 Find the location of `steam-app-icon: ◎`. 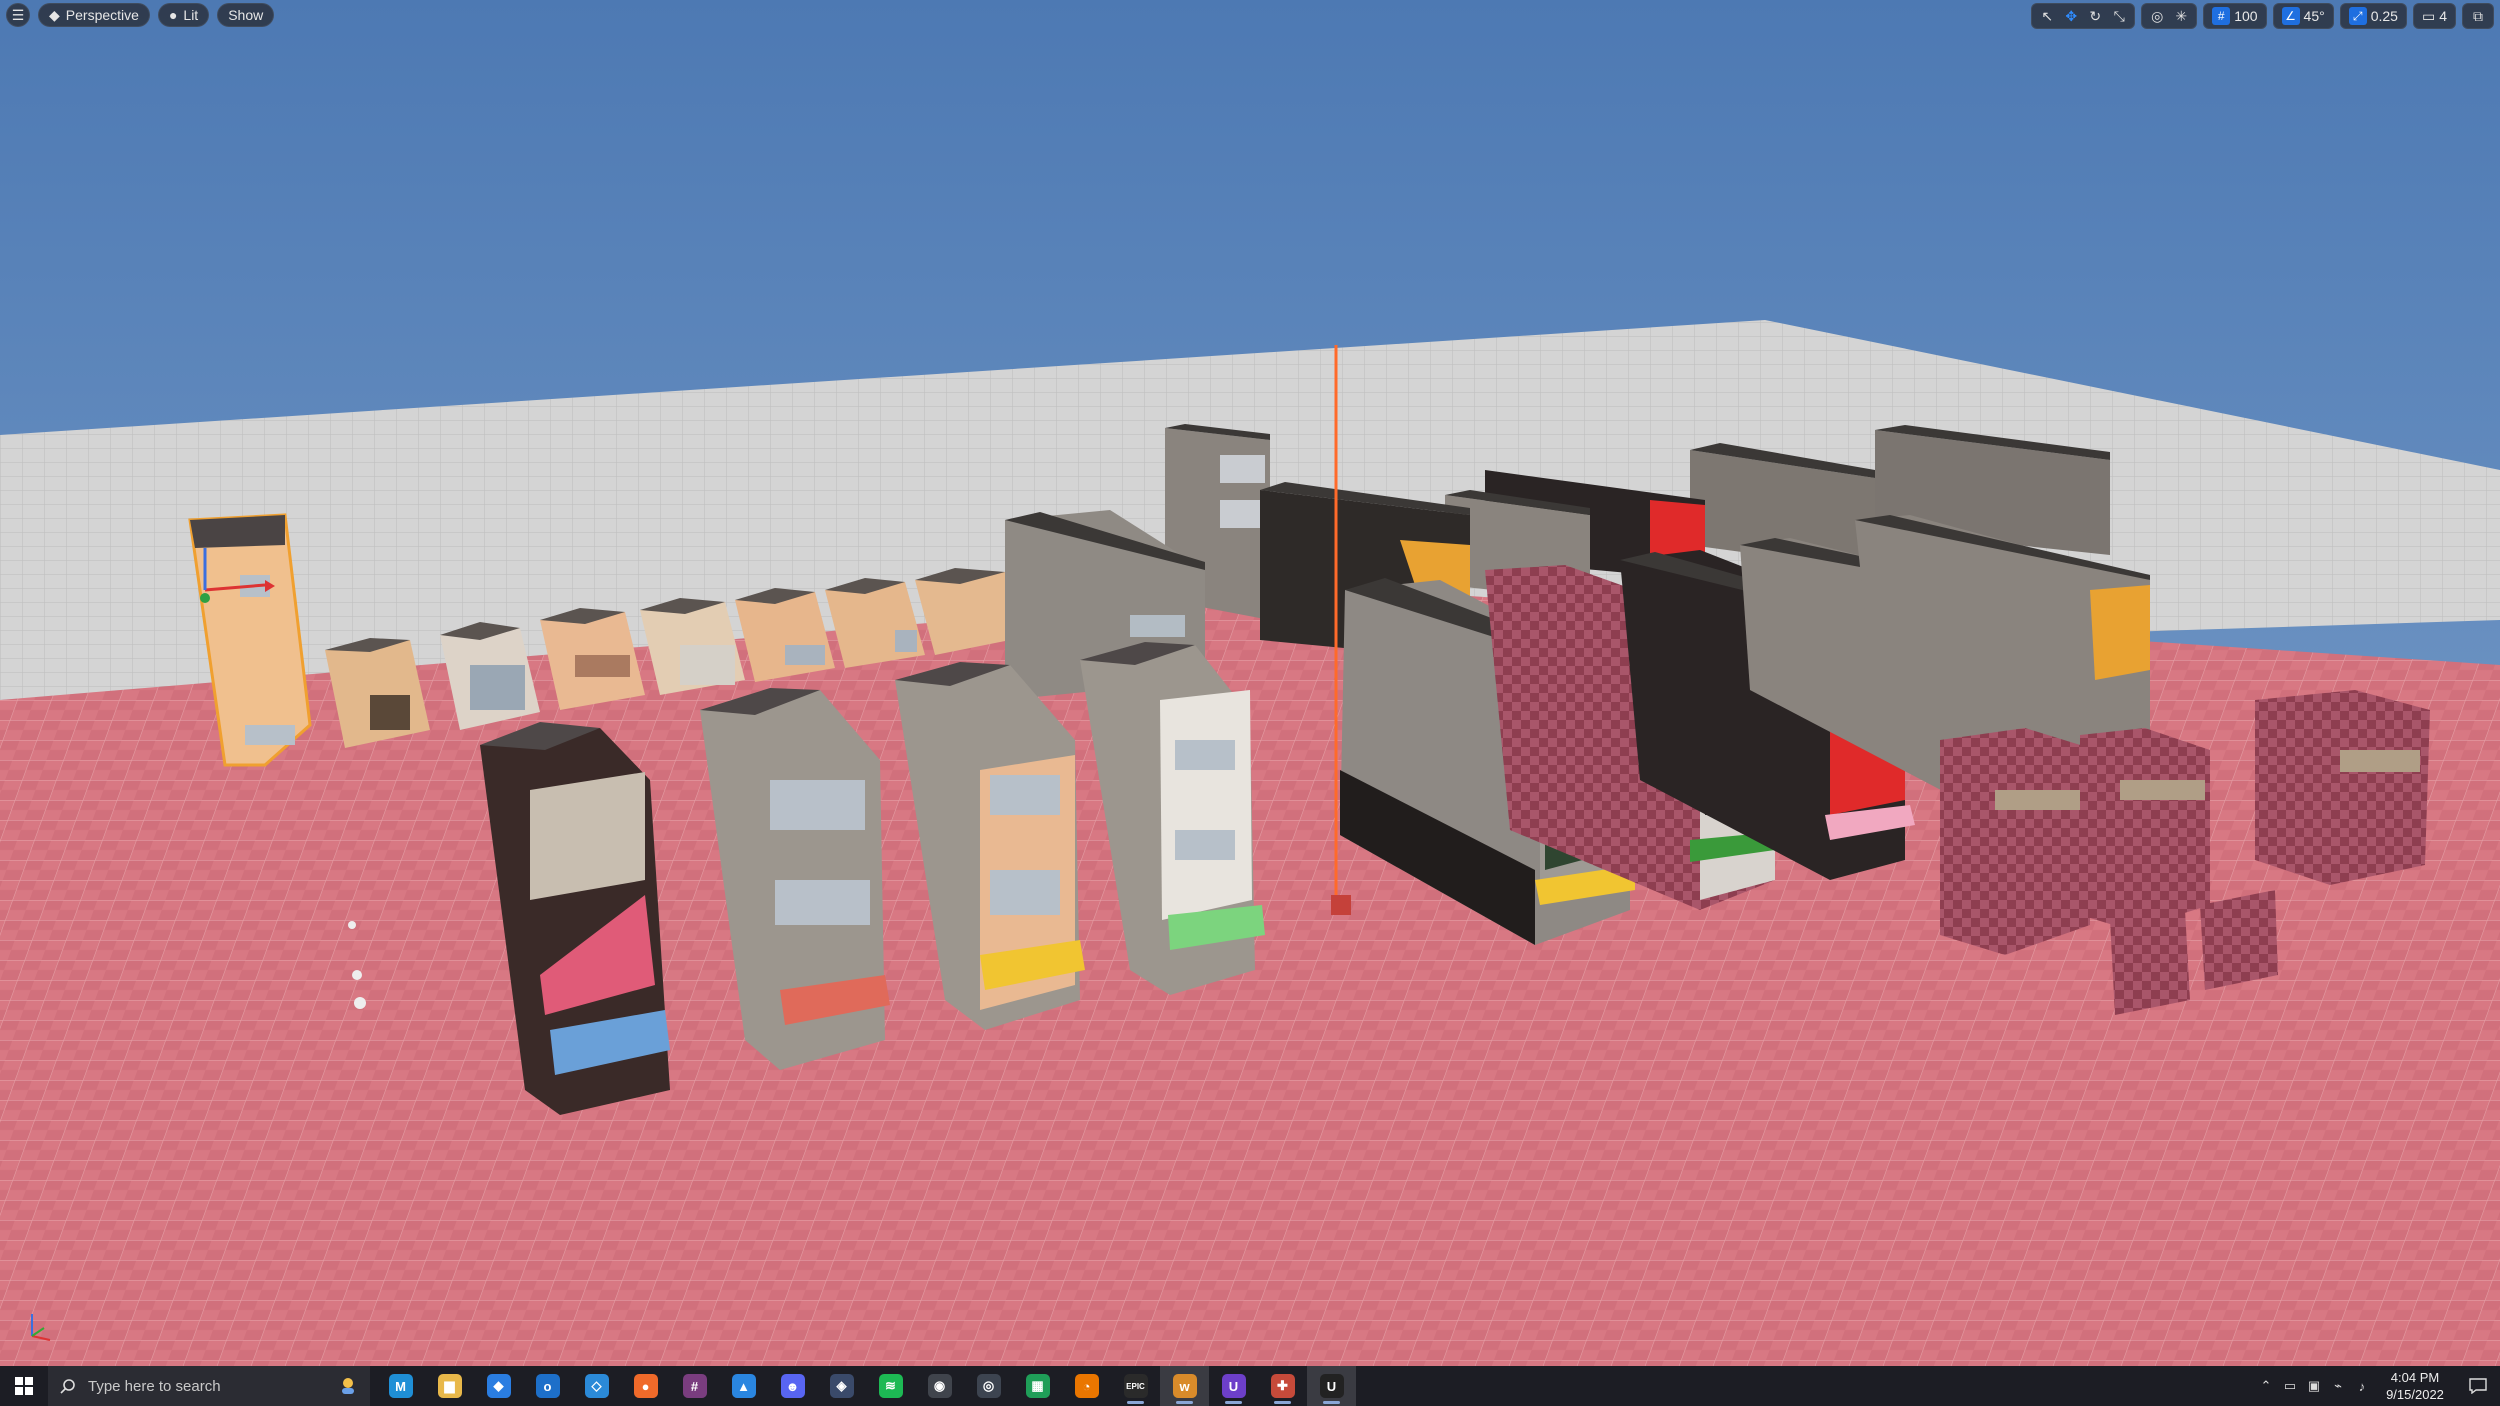

steam-app-icon: ◎ is located at coordinates (988, 1386).